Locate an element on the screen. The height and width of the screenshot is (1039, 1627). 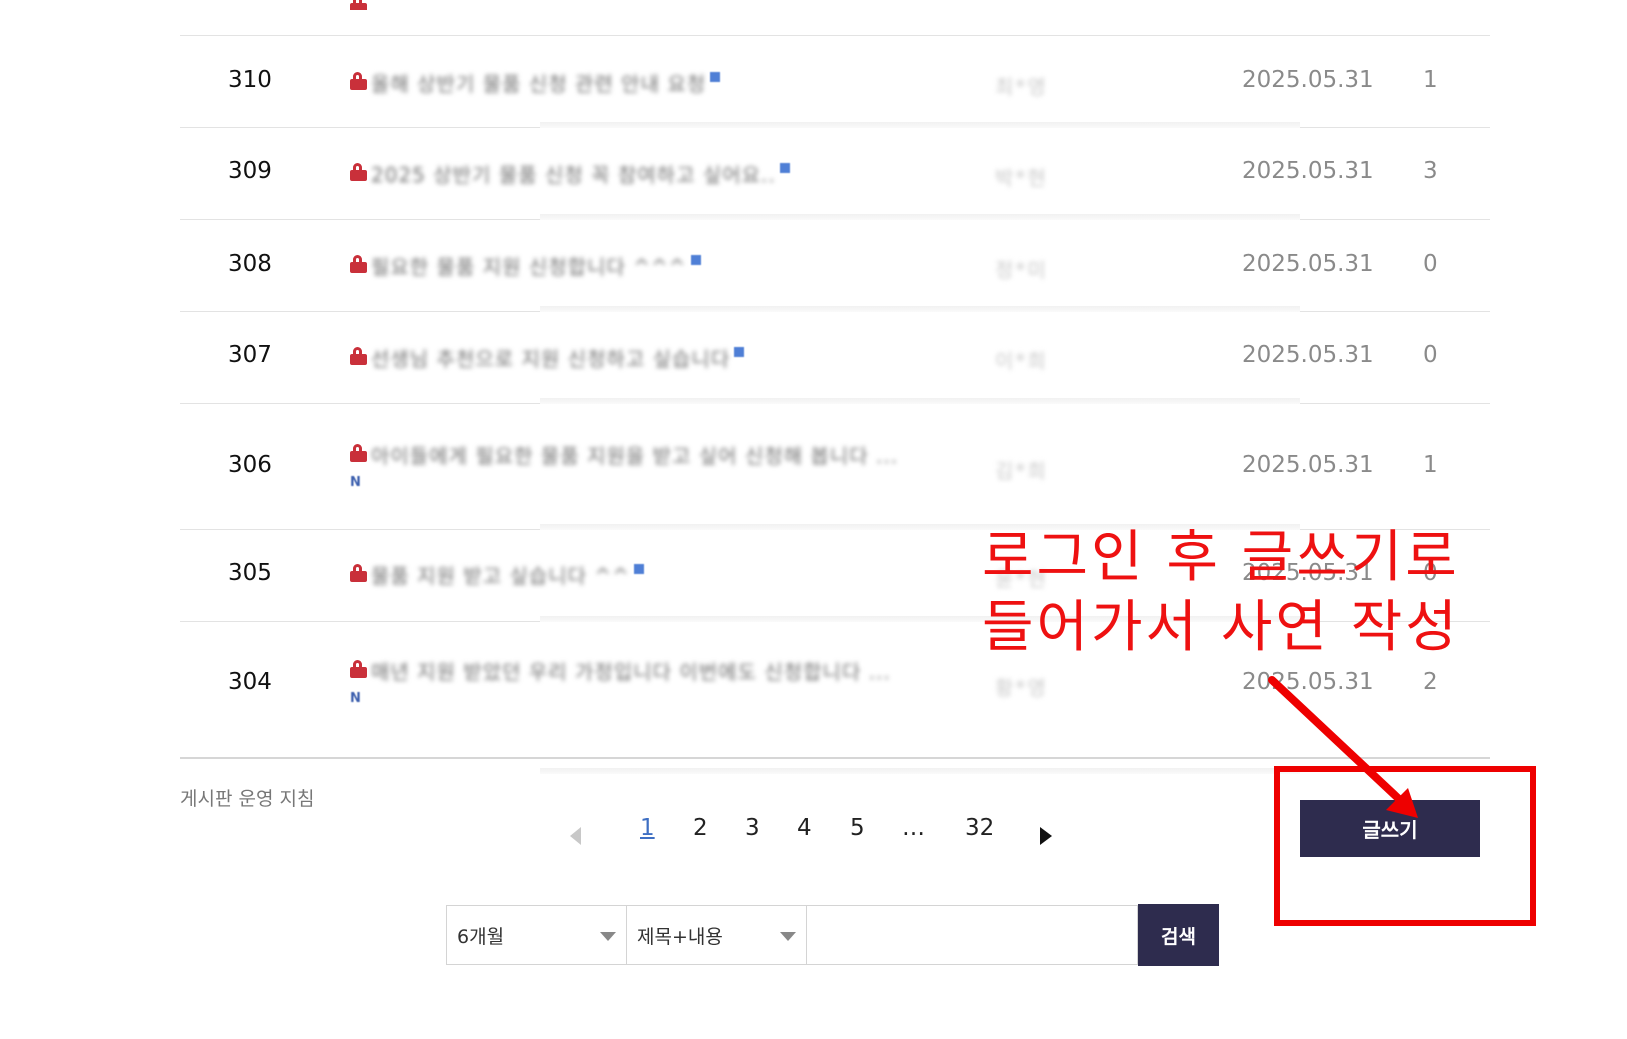
post-number: 305 is located at coordinates (250, 573).